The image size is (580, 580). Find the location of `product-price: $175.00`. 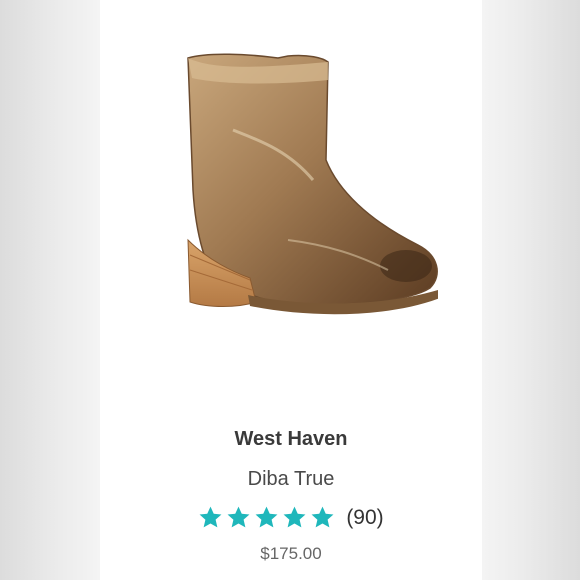

product-price: $175.00 is located at coordinates (291, 553).